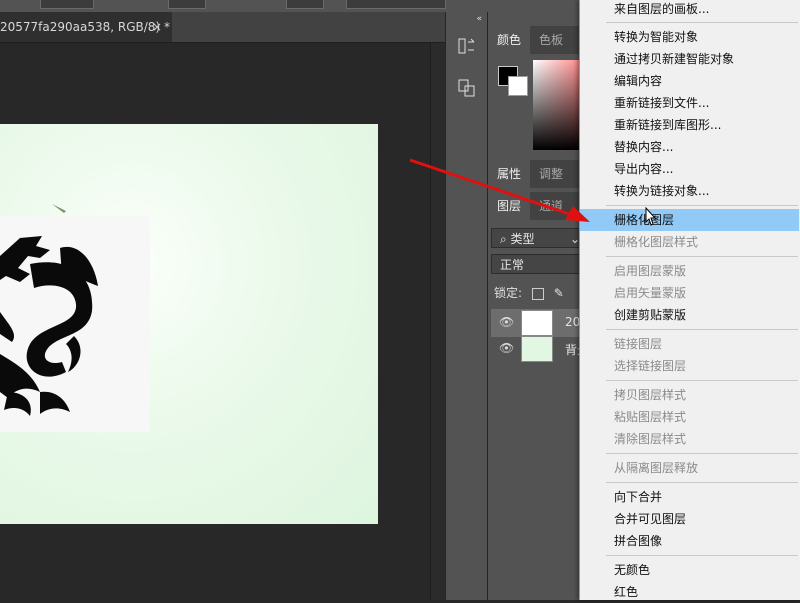 The height and width of the screenshot is (603, 800). I want to click on document-tab-title: 20577fa290aa538, RGB/8) *, so click(85, 27).